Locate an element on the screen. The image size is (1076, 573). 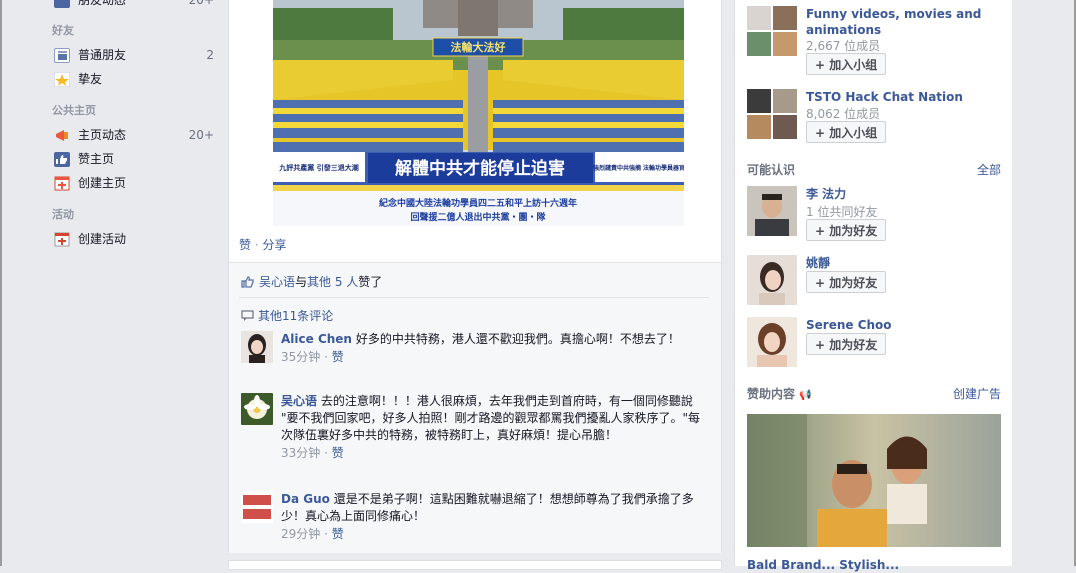
comment-time: 29分钟 is located at coordinates (300, 534).